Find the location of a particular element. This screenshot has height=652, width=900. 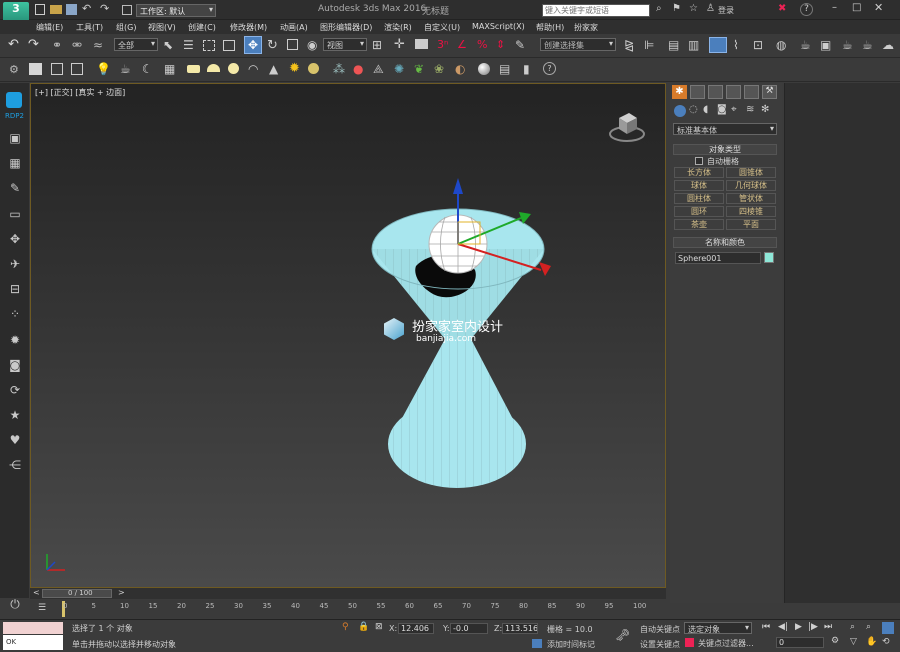

prev-key-icon: ◀| is located at coordinates (783, 627).